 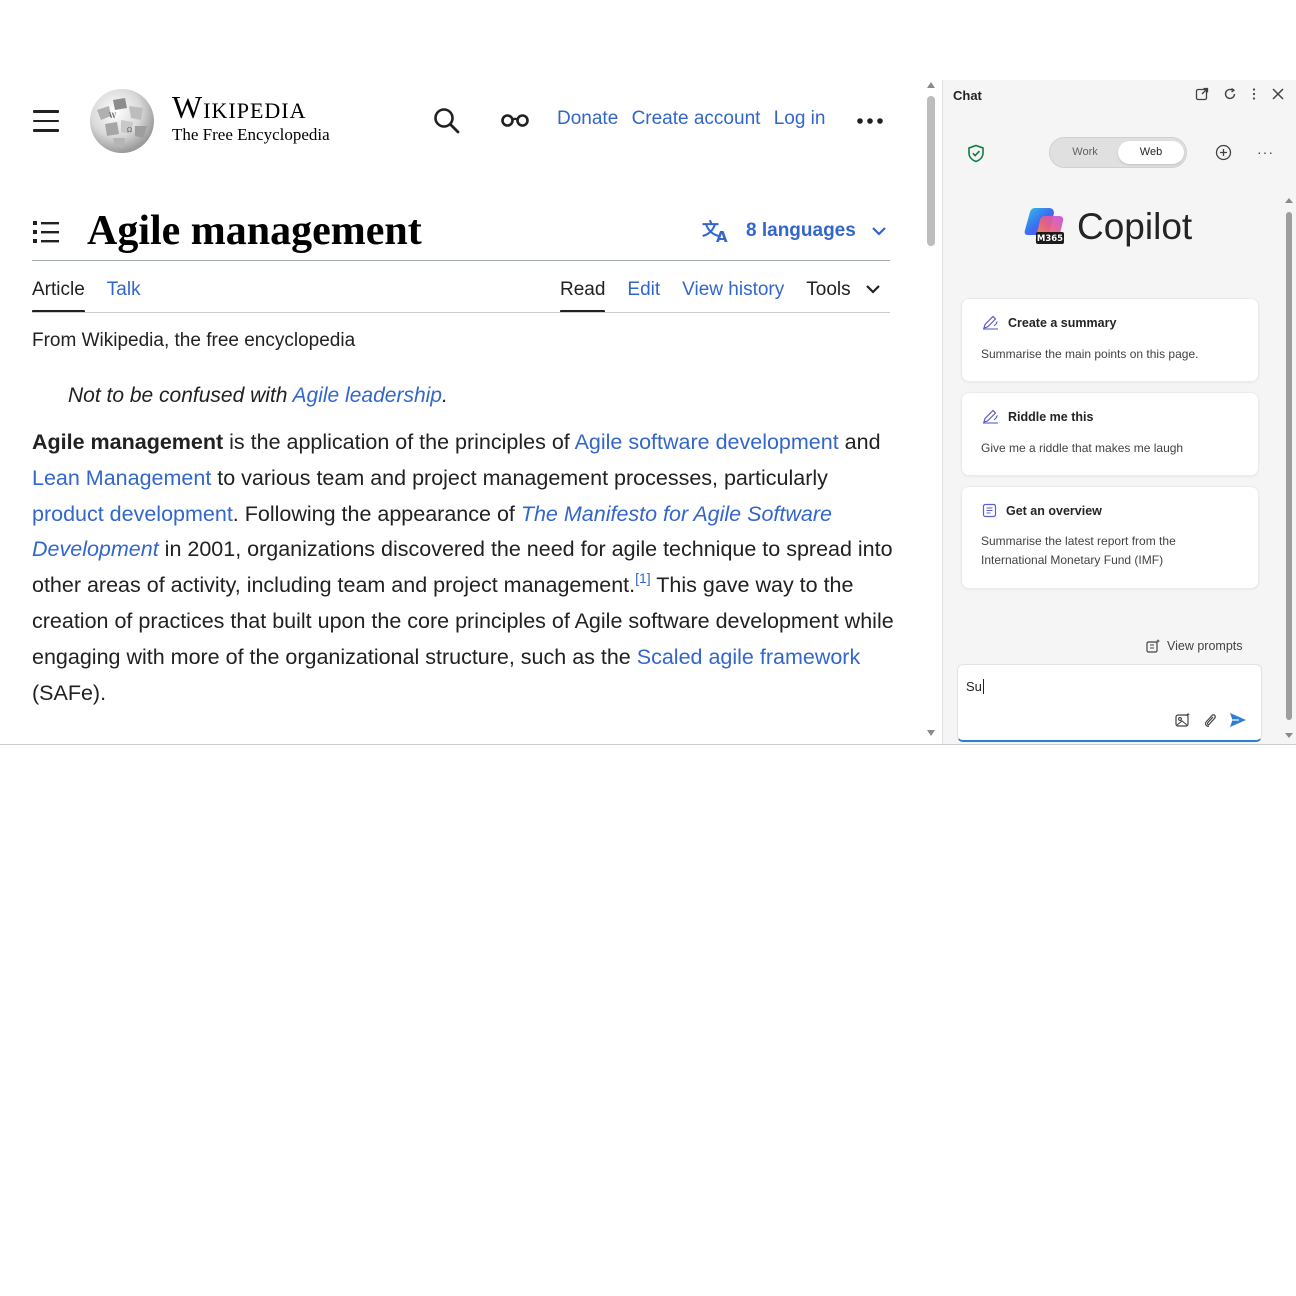 I want to click on reference-1-link: [1], so click(x=643, y=578).